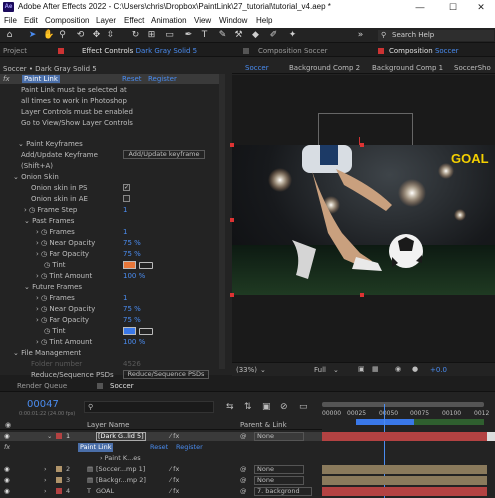 This screenshot has width=495, height=498. What do you see at coordinates (408, 410) in the screenshot?
I see `time-ruler: 00000 00025 00050 00075 00100 0012` at bounding box center [408, 410].